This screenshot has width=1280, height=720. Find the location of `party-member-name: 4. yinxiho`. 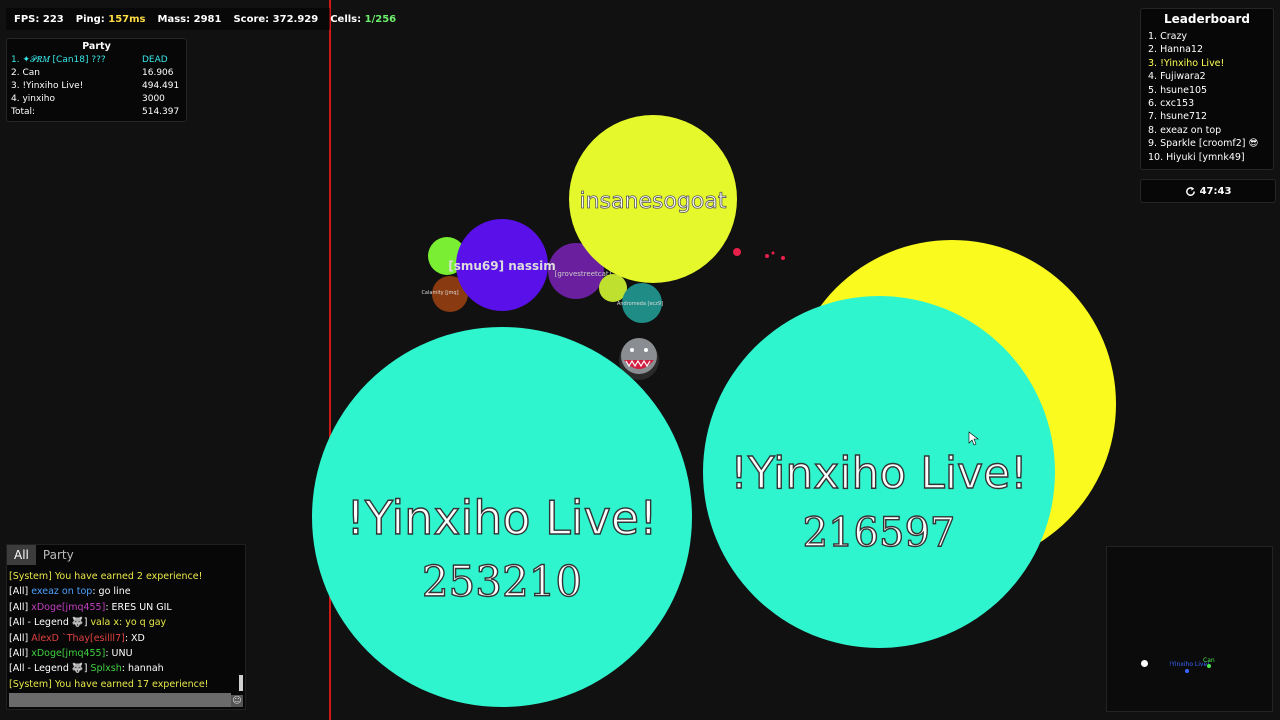

party-member-name: 4. yinxiho is located at coordinates (33, 99).